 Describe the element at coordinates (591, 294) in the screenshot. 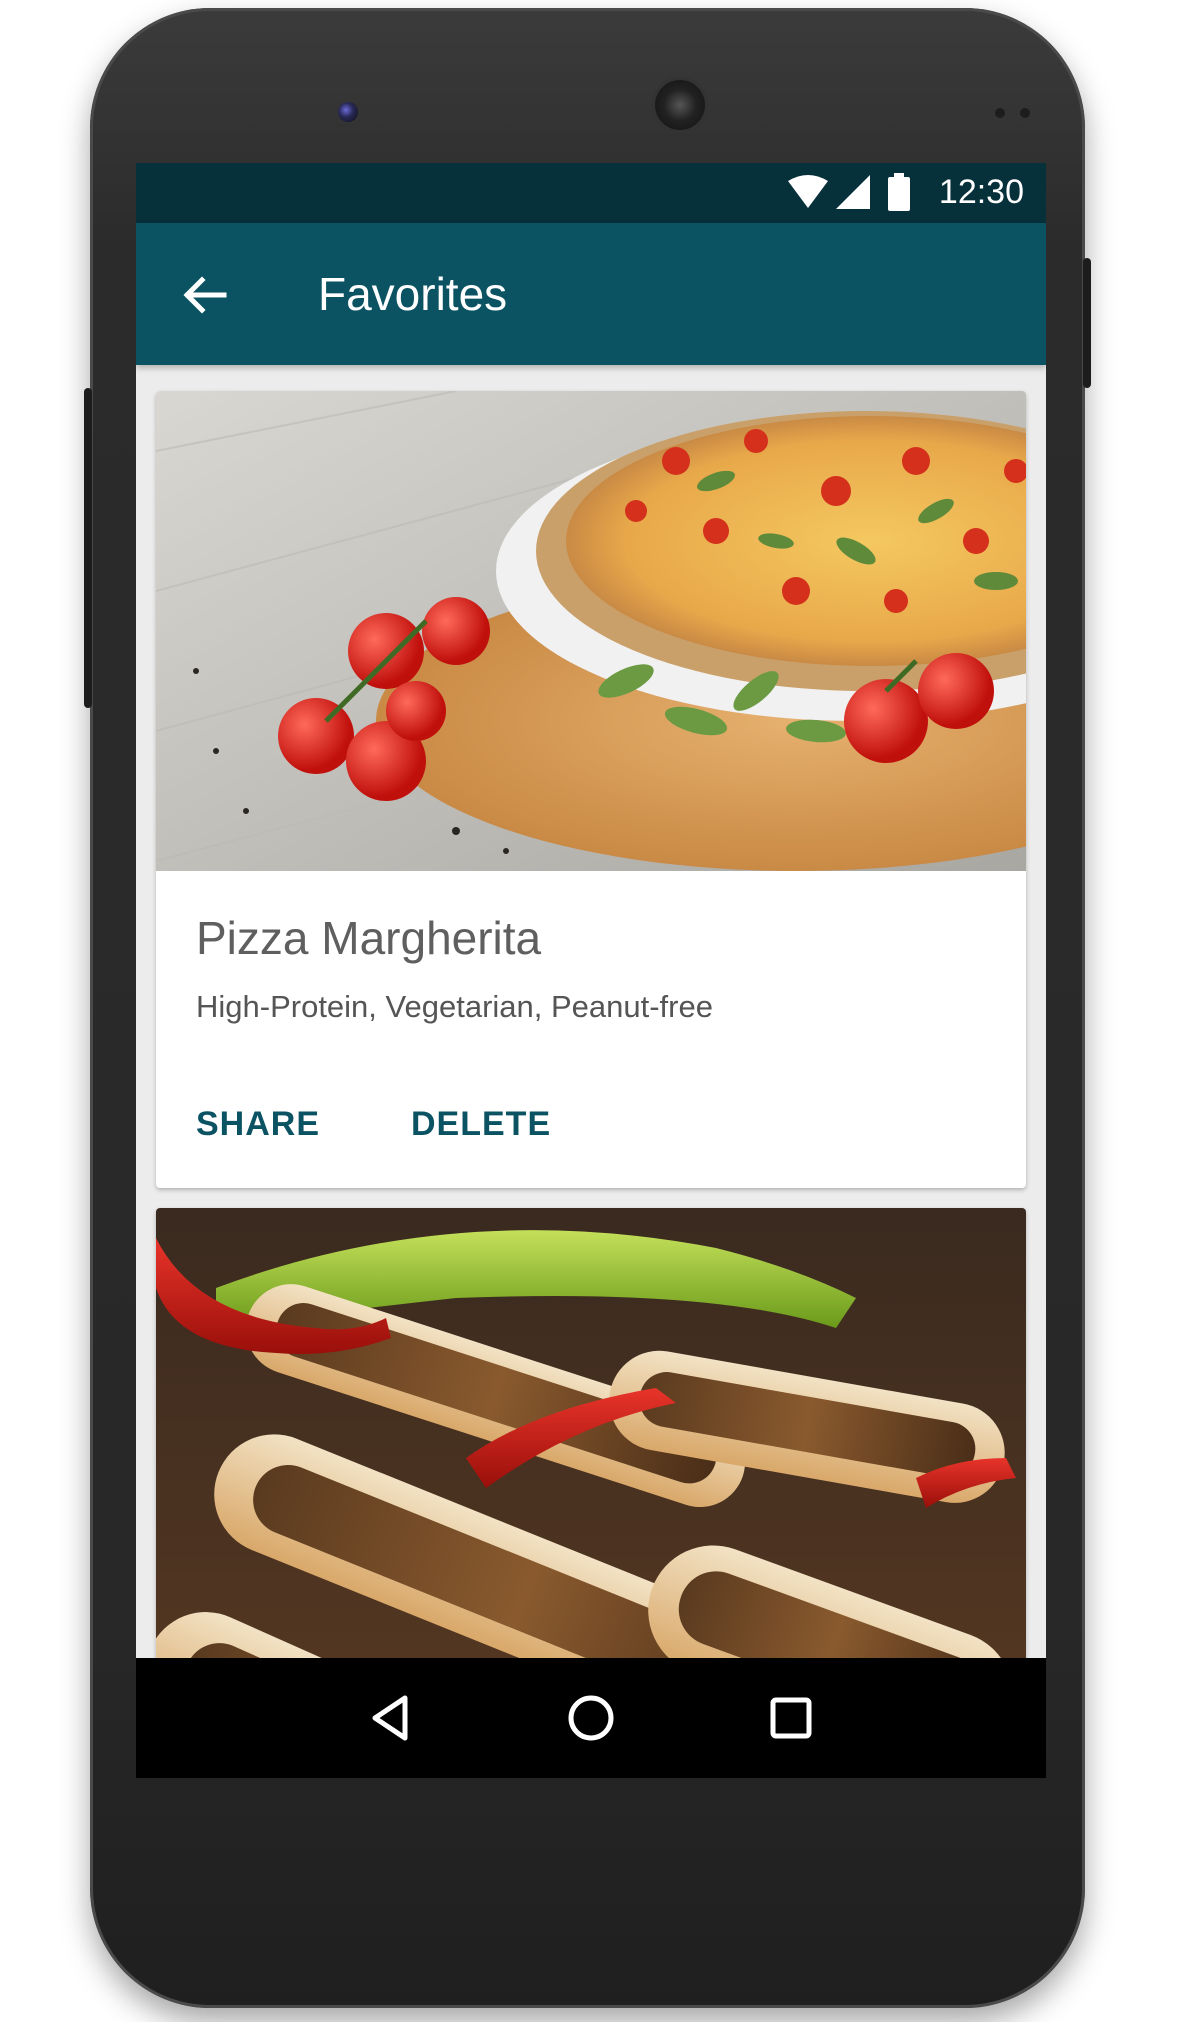

I see `app-bar: Favorites` at that location.